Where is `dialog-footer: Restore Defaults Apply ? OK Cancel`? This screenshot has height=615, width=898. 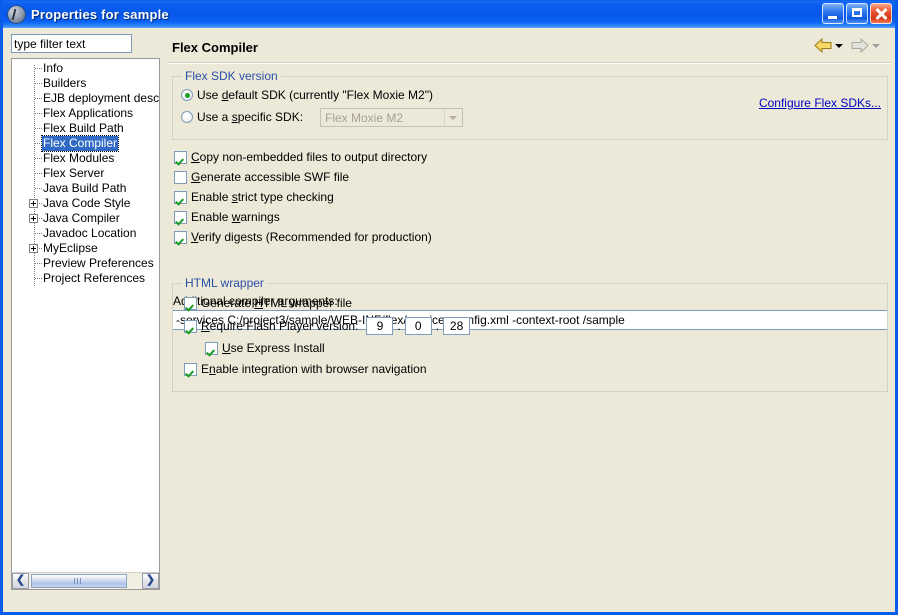
dialog-footer: Restore Defaults Apply ? OK Cancel is located at coordinates (444, 587).